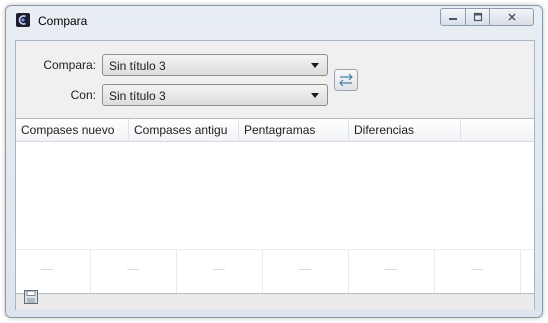 The image size is (548, 323). I want to click on maximize-button, so click(478, 17).